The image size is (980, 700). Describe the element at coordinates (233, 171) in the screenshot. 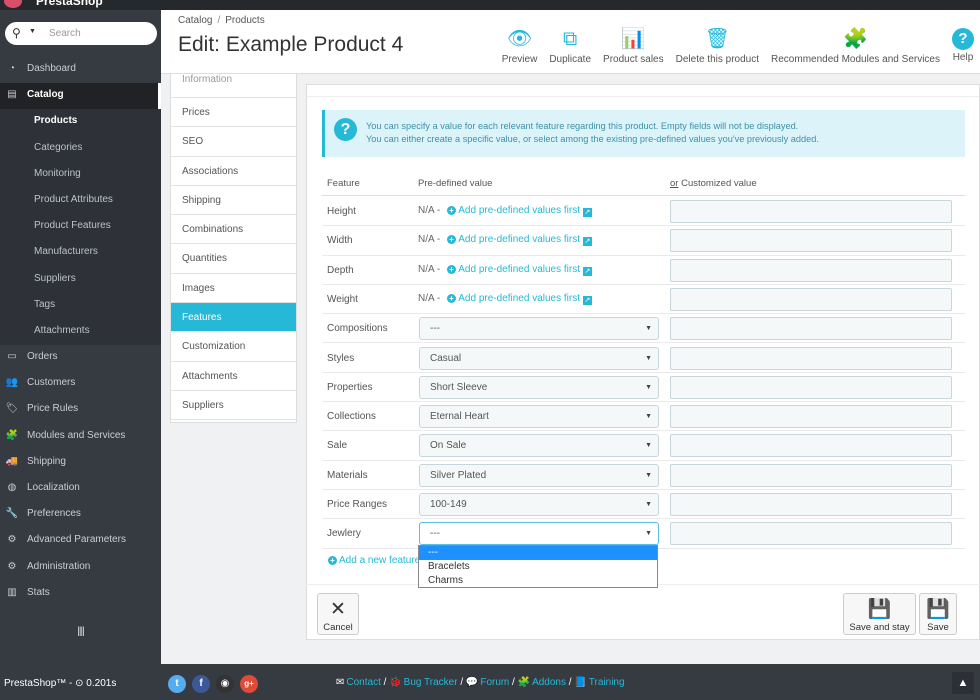

I see `tab-associations: Associations` at that location.